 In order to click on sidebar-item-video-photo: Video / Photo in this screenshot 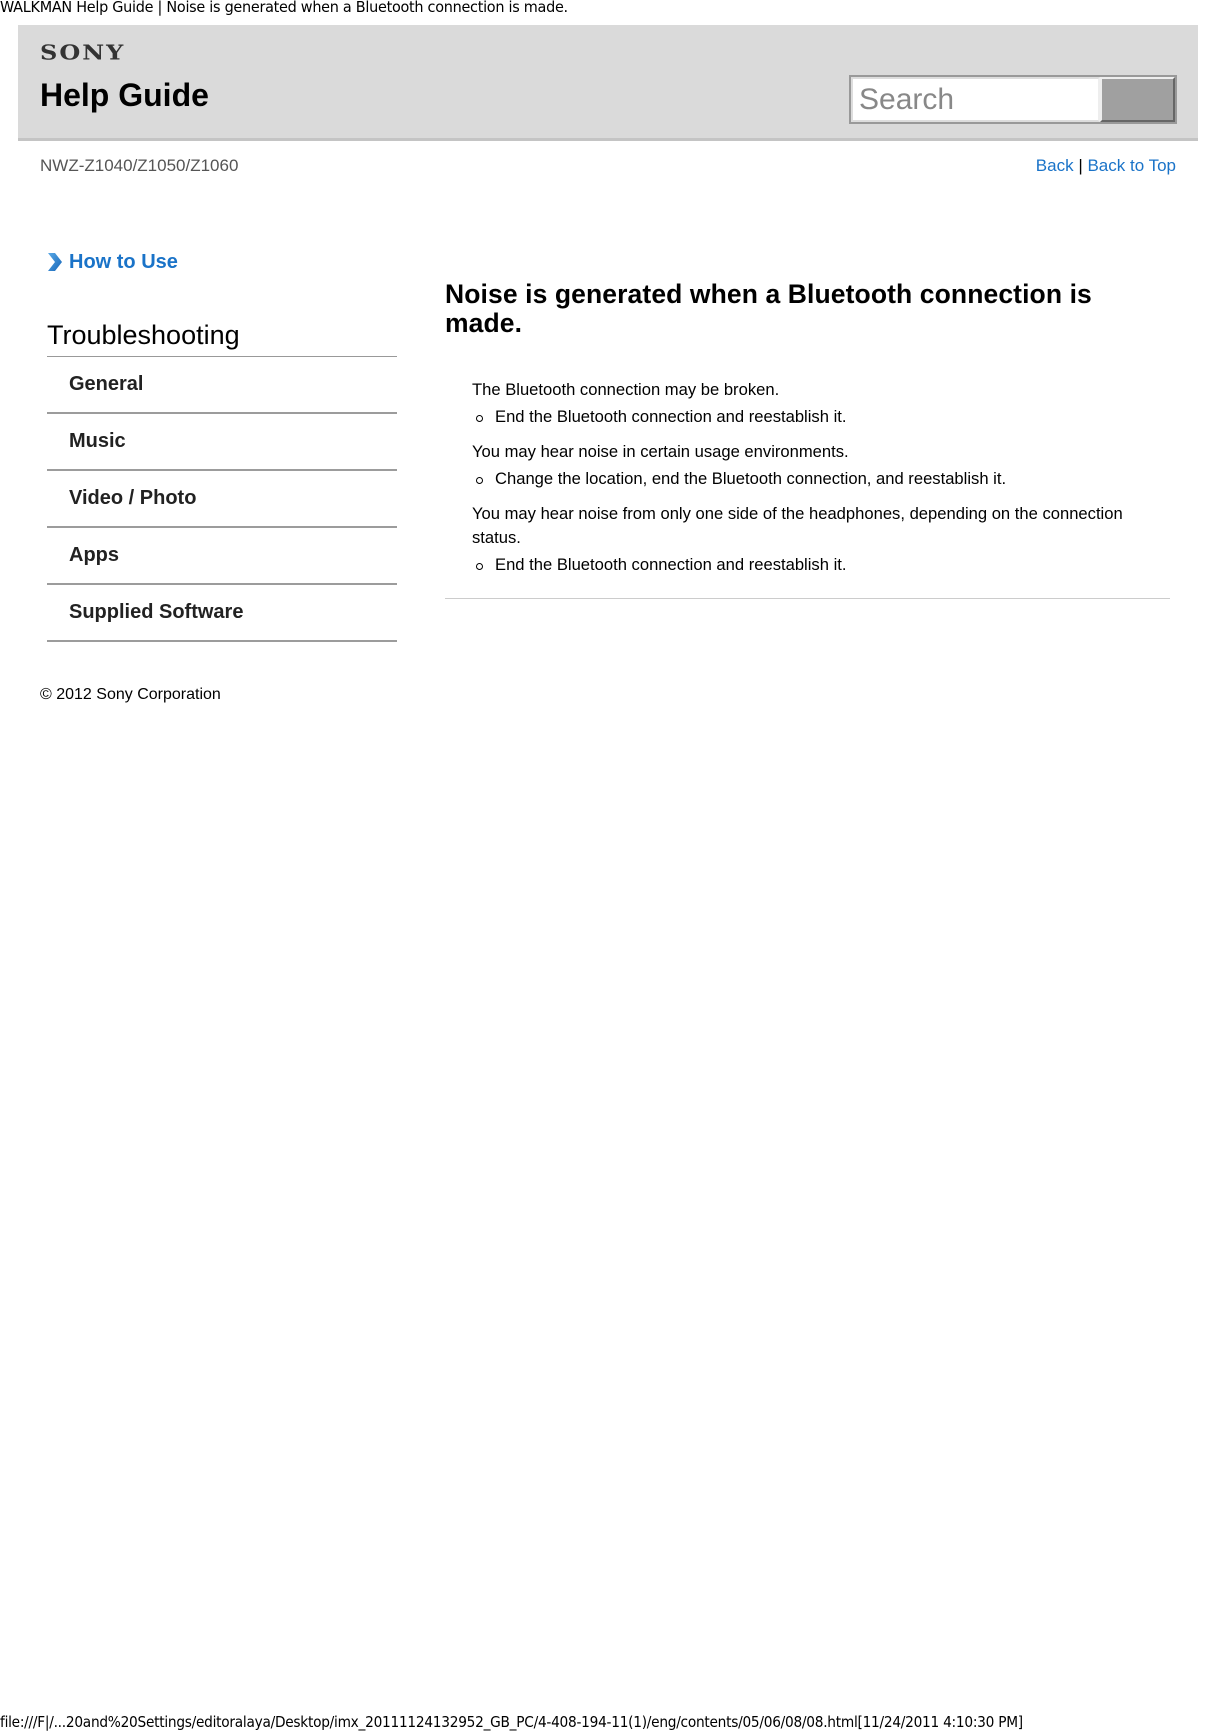, I will do `click(222, 499)`.